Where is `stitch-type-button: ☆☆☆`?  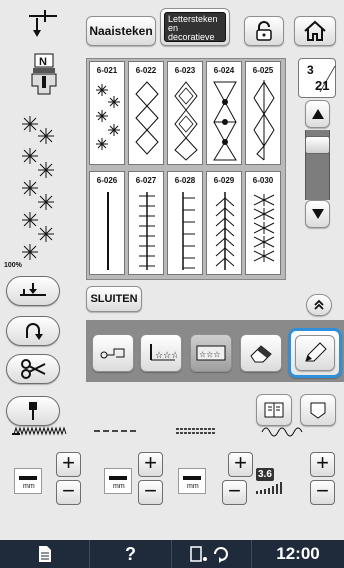 stitch-type-button: ☆☆☆ is located at coordinates (161, 353).